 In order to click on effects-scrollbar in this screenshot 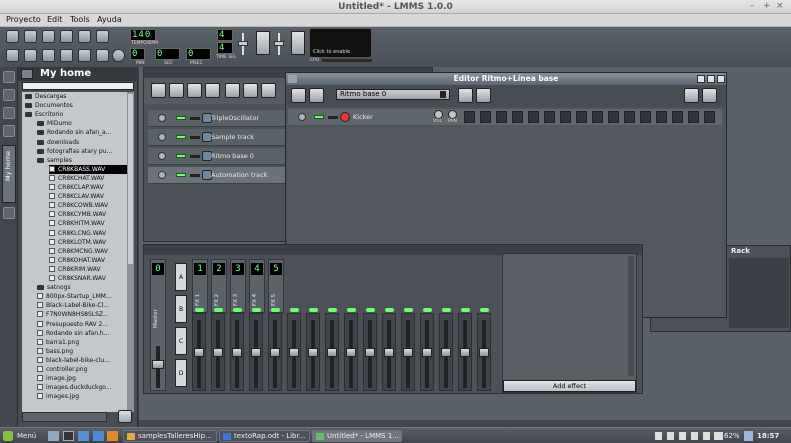, I will do `click(631, 316)`.